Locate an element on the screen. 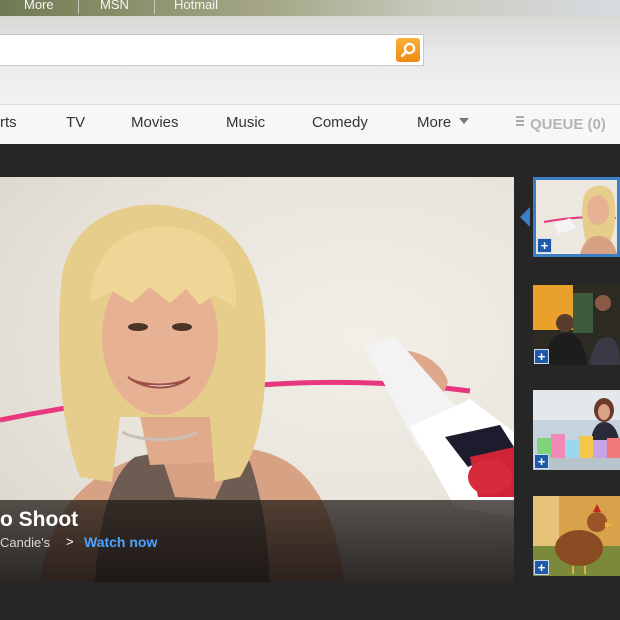 The width and height of the screenshot is (620, 620). nav-item-music: Music is located at coordinates (245, 122).